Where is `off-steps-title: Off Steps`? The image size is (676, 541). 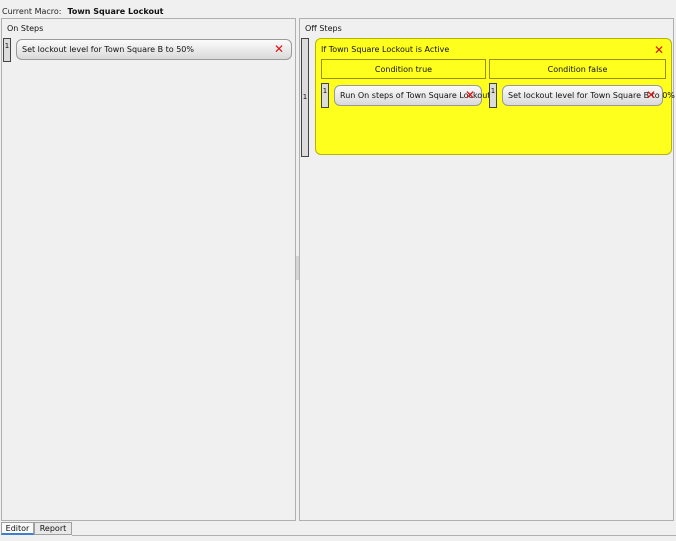 off-steps-title: Off Steps is located at coordinates (323, 28).